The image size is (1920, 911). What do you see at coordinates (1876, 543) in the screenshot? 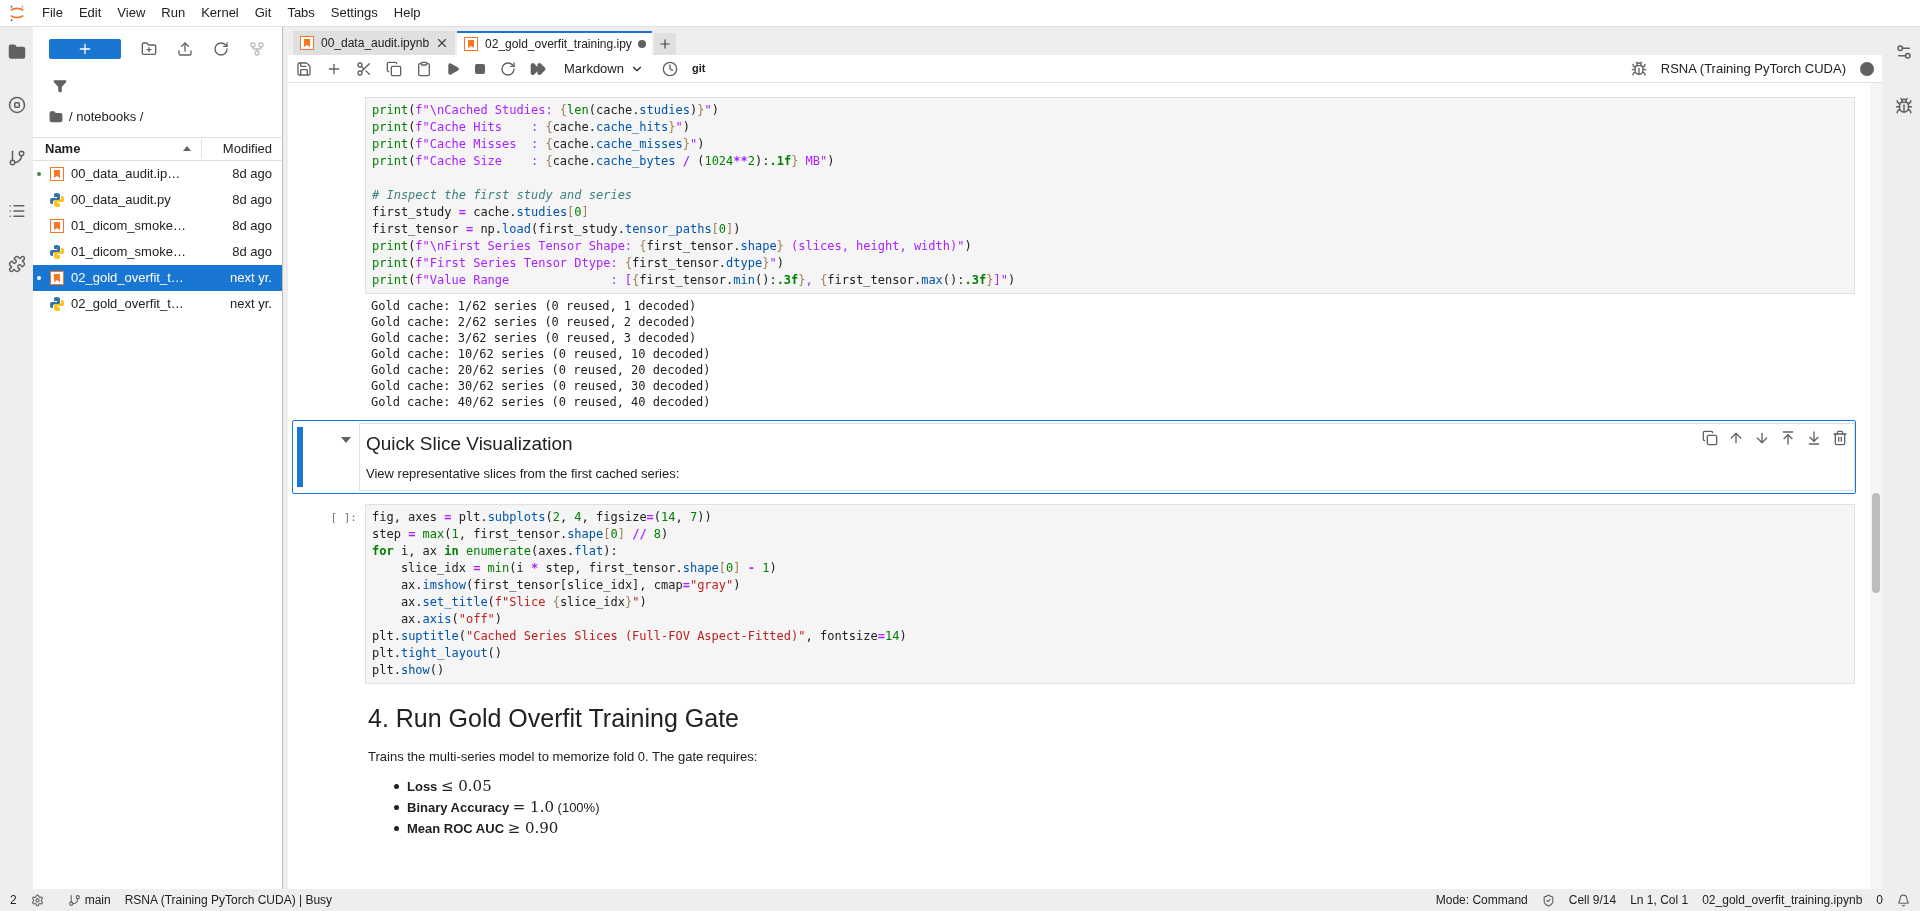
I see `scrollbar-thumb` at bounding box center [1876, 543].